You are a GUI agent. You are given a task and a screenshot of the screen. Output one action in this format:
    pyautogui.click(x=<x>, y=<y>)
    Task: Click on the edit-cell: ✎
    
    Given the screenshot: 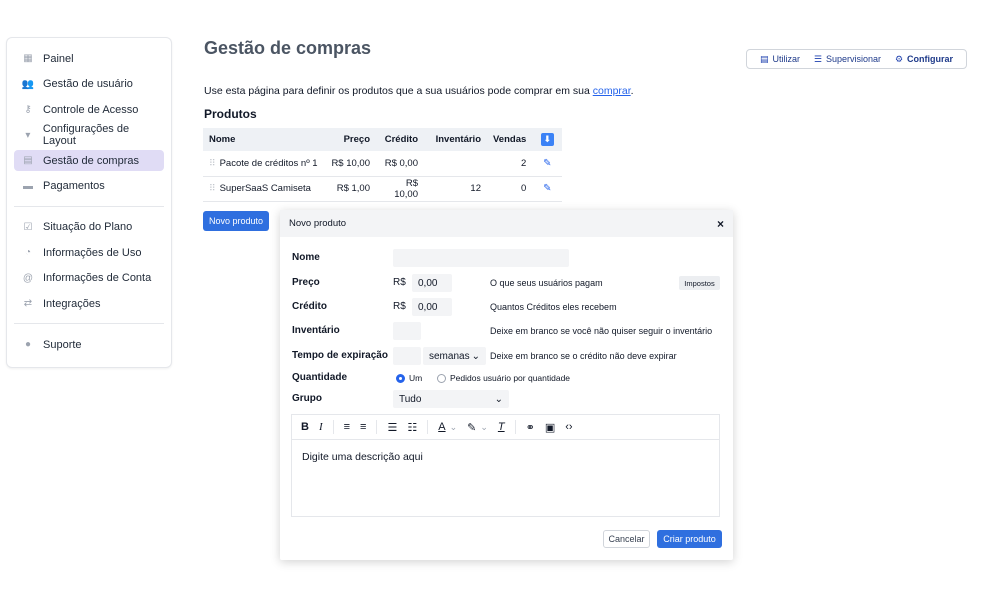 What is the action you would take?
    pyautogui.click(x=547, y=164)
    